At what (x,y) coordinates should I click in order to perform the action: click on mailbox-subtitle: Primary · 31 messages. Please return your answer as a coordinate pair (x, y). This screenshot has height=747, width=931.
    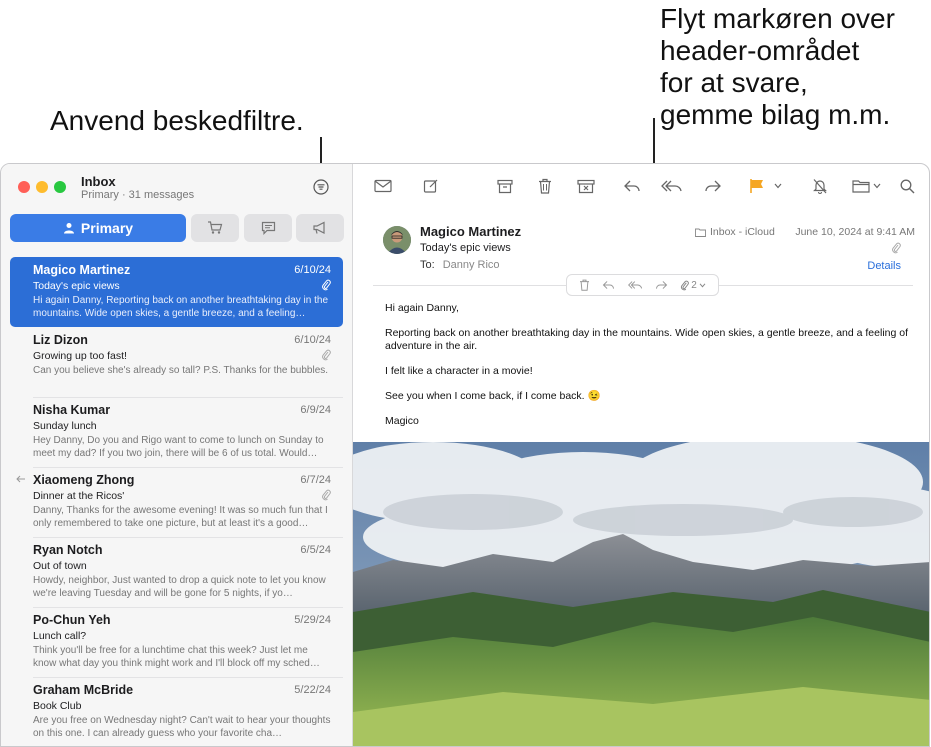
    Looking at the image, I should click on (138, 195).